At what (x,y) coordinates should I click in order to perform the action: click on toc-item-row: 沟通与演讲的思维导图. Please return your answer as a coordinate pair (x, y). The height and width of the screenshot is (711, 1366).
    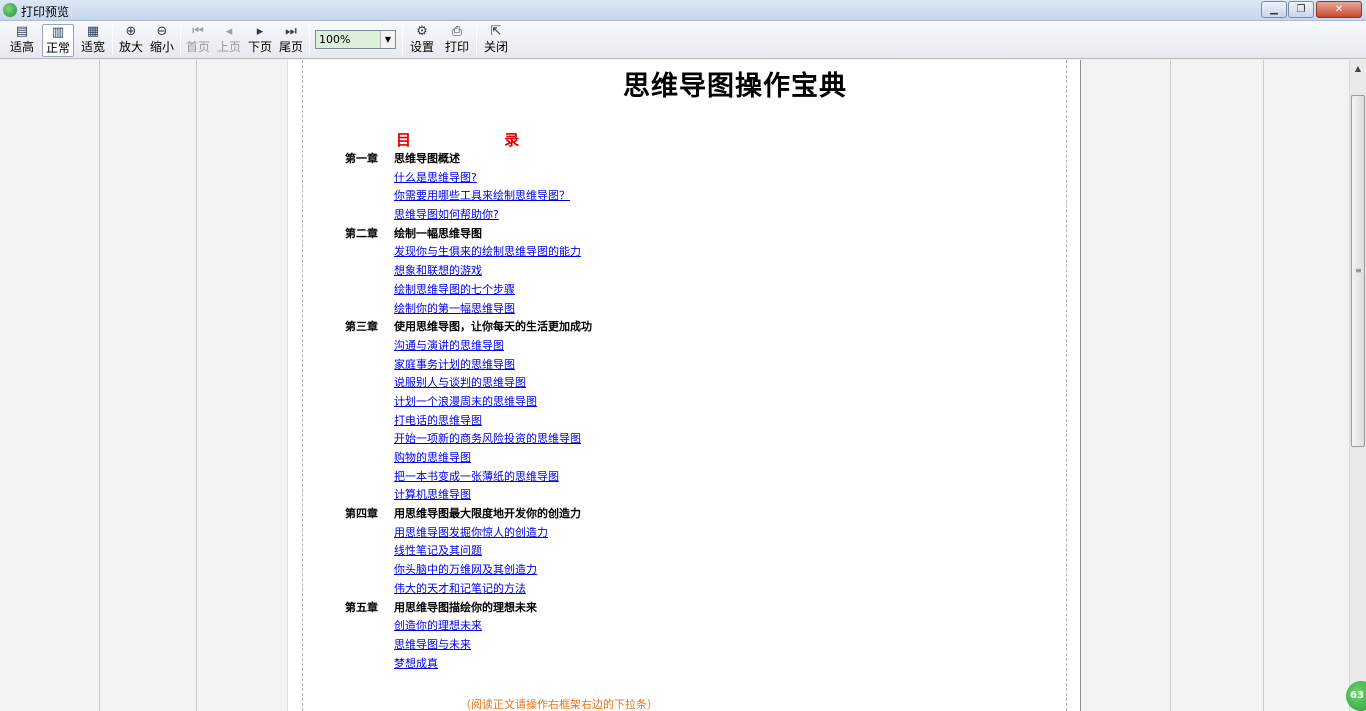
    Looking at the image, I should click on (645, 346).